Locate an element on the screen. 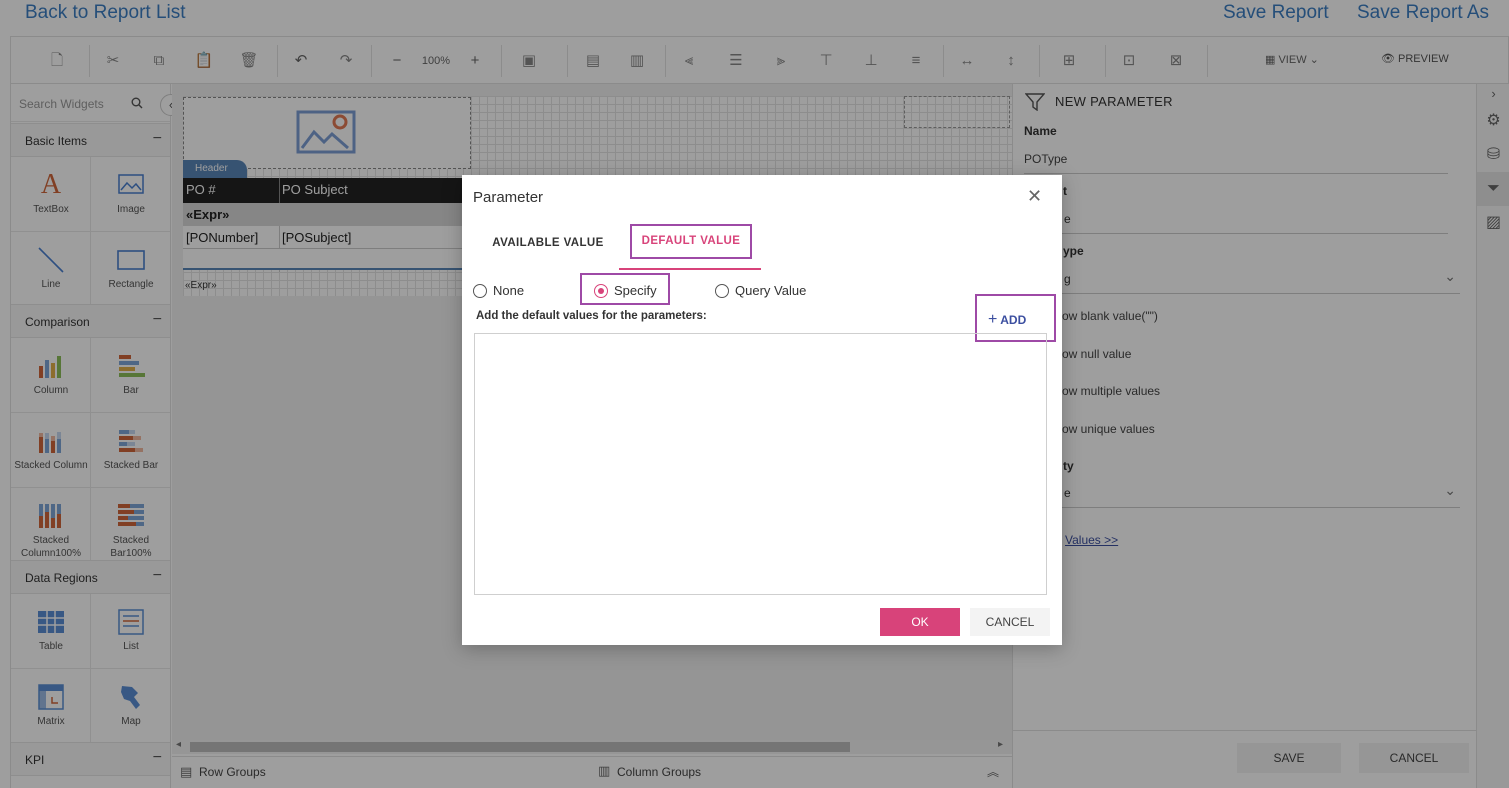 The width and height of the screenshot is (1509, 788). dialog-title: Parameter is located at coordinates (508, 197).